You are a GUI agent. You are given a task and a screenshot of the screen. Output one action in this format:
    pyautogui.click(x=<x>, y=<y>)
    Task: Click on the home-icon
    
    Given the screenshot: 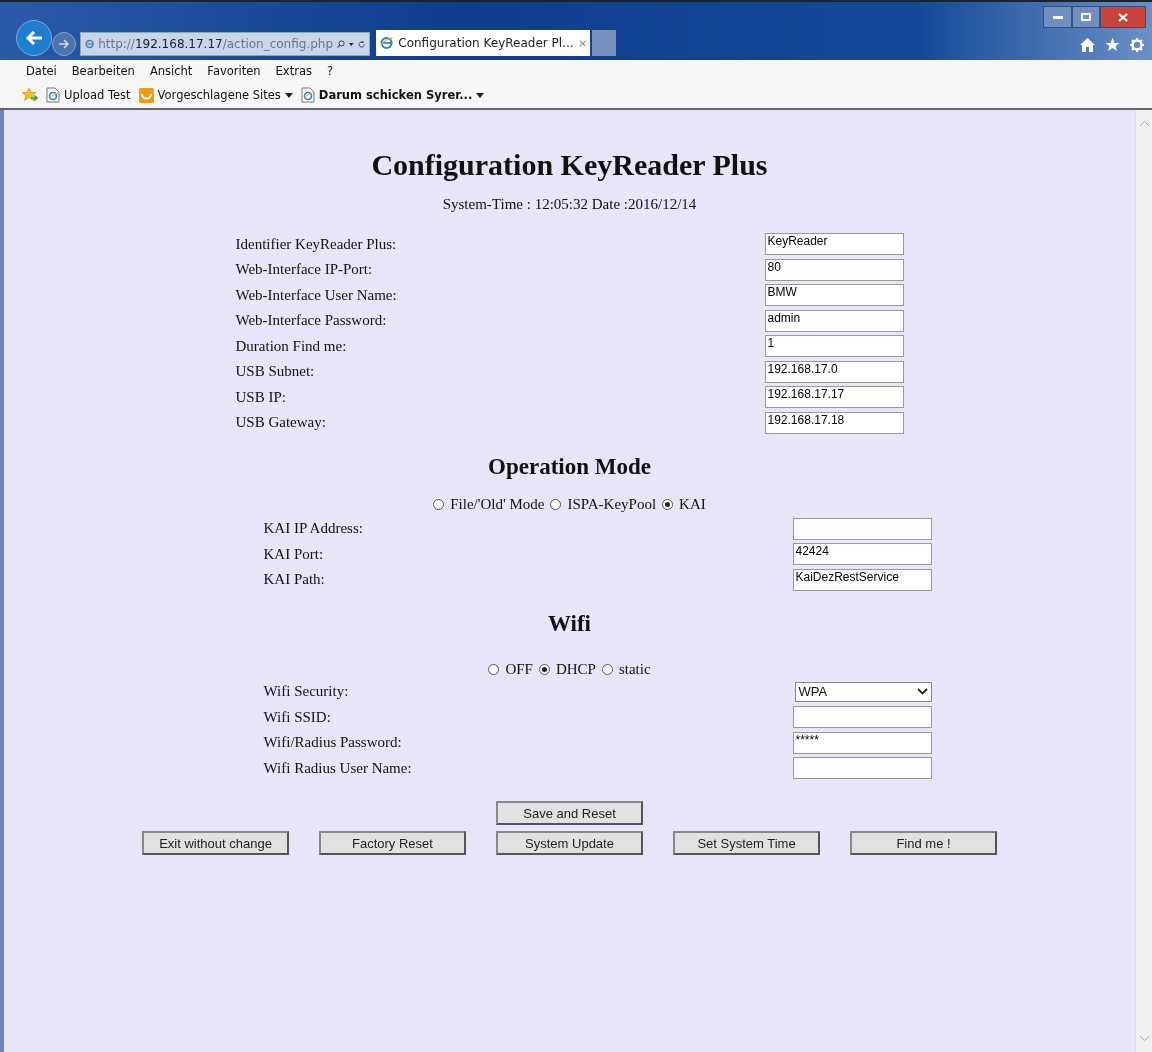 What is the action you would take?
    pyautogui.click(x=1087, y=45)
    